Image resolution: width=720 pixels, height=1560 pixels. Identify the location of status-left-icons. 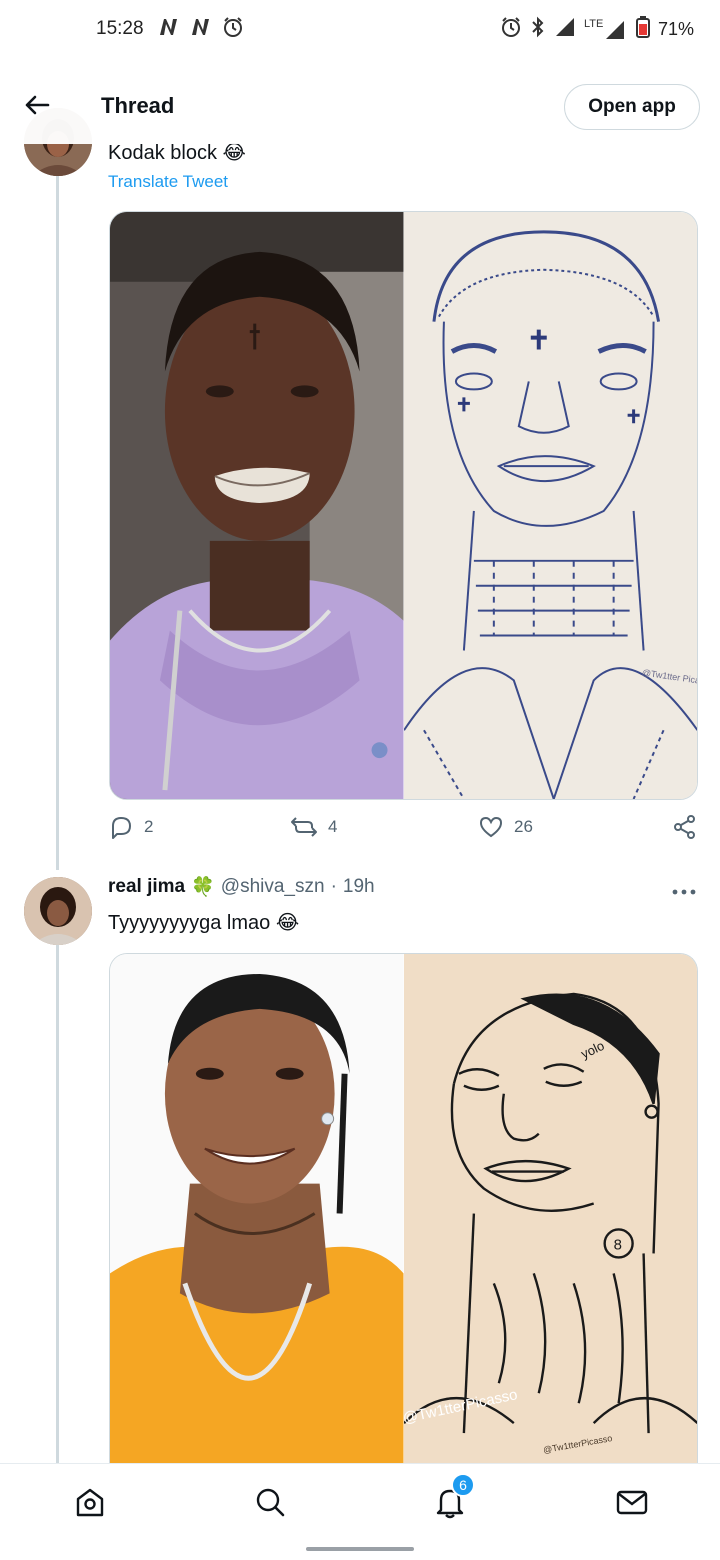
(201, 29).